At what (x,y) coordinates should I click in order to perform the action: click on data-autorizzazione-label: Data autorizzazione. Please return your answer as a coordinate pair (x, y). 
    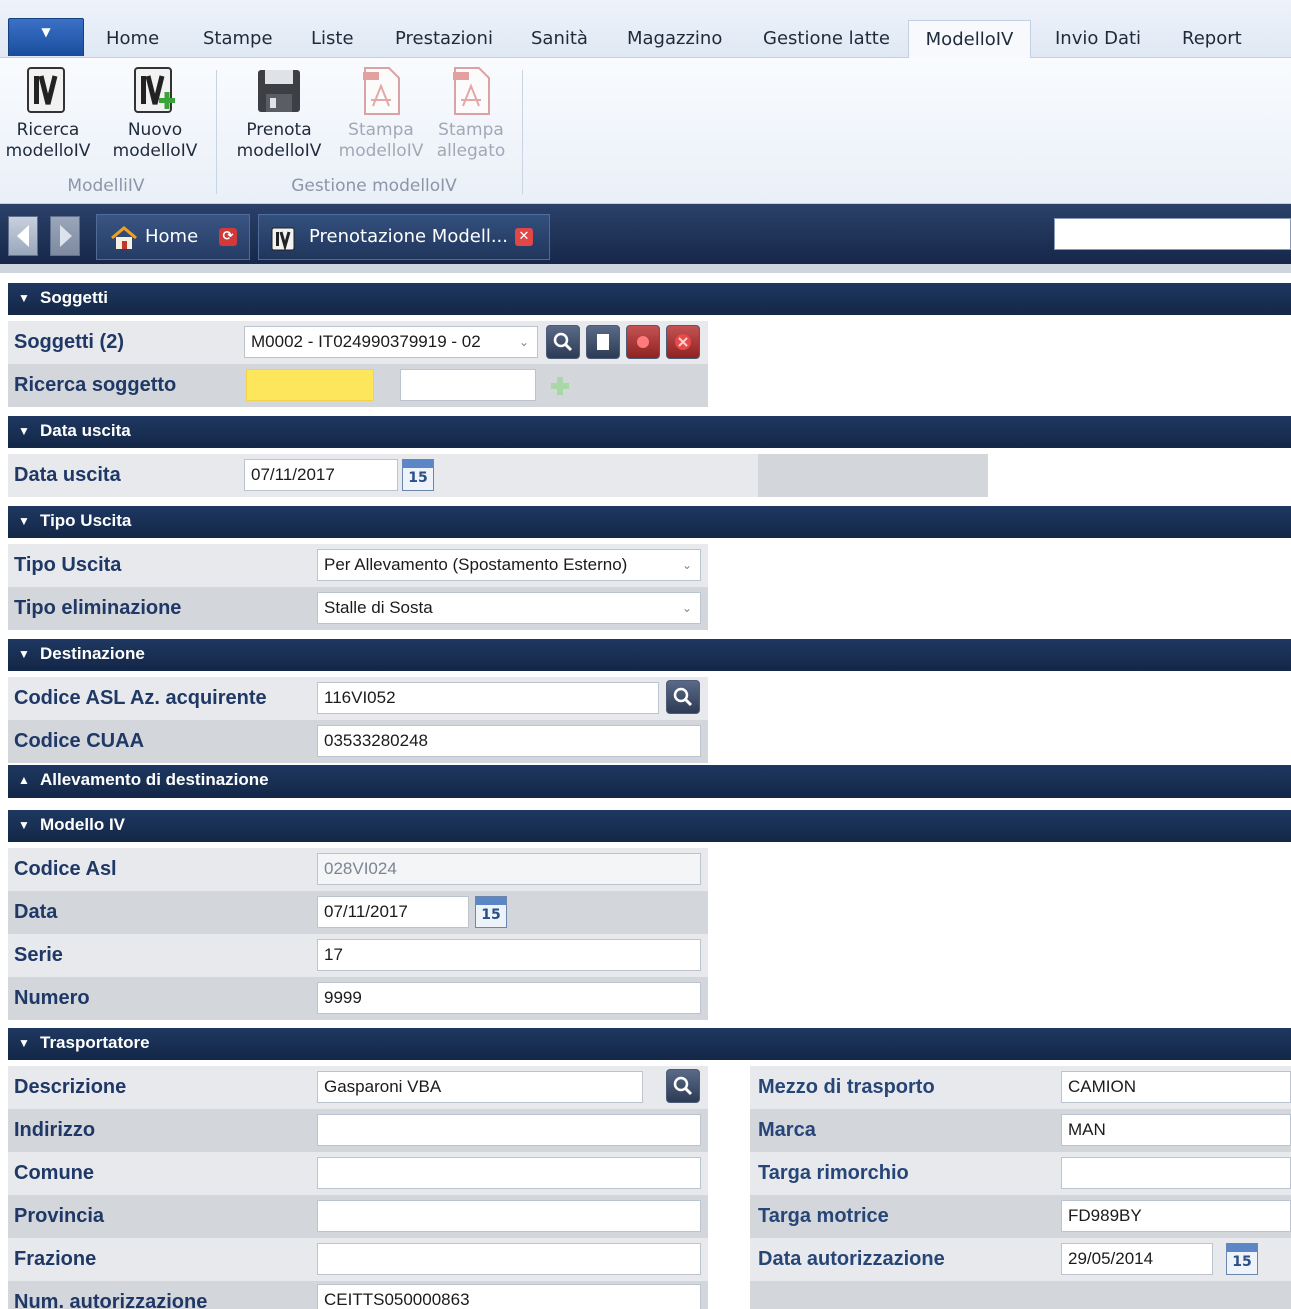
    Looking at the image, I should click on (851, 1259).